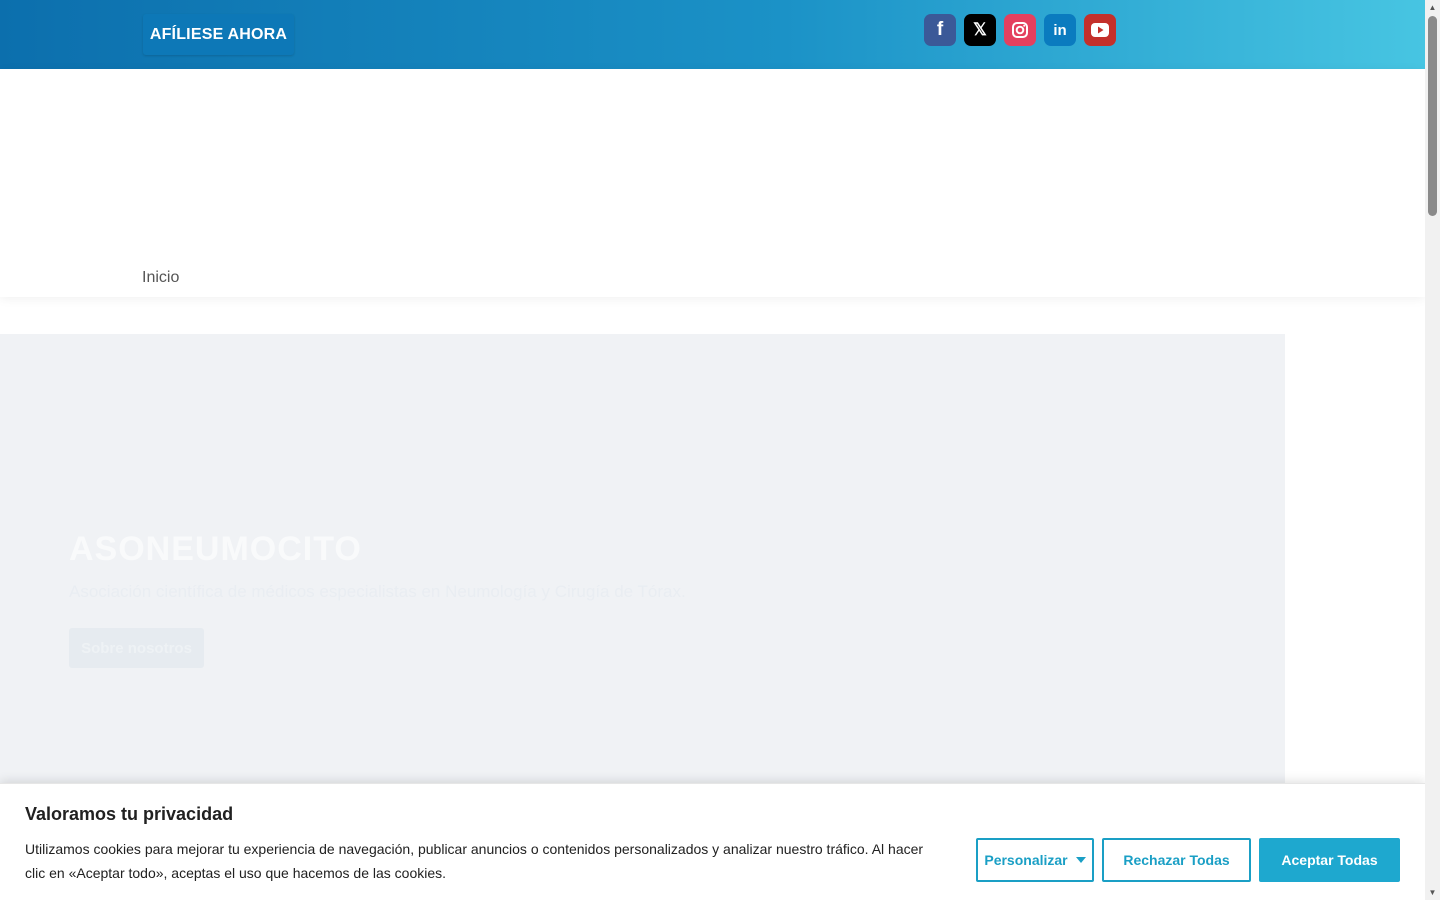 The width and height of the screenshot is (1440, 900). I want to click on nav-item-inicio: Inicio, so click(160, 278).